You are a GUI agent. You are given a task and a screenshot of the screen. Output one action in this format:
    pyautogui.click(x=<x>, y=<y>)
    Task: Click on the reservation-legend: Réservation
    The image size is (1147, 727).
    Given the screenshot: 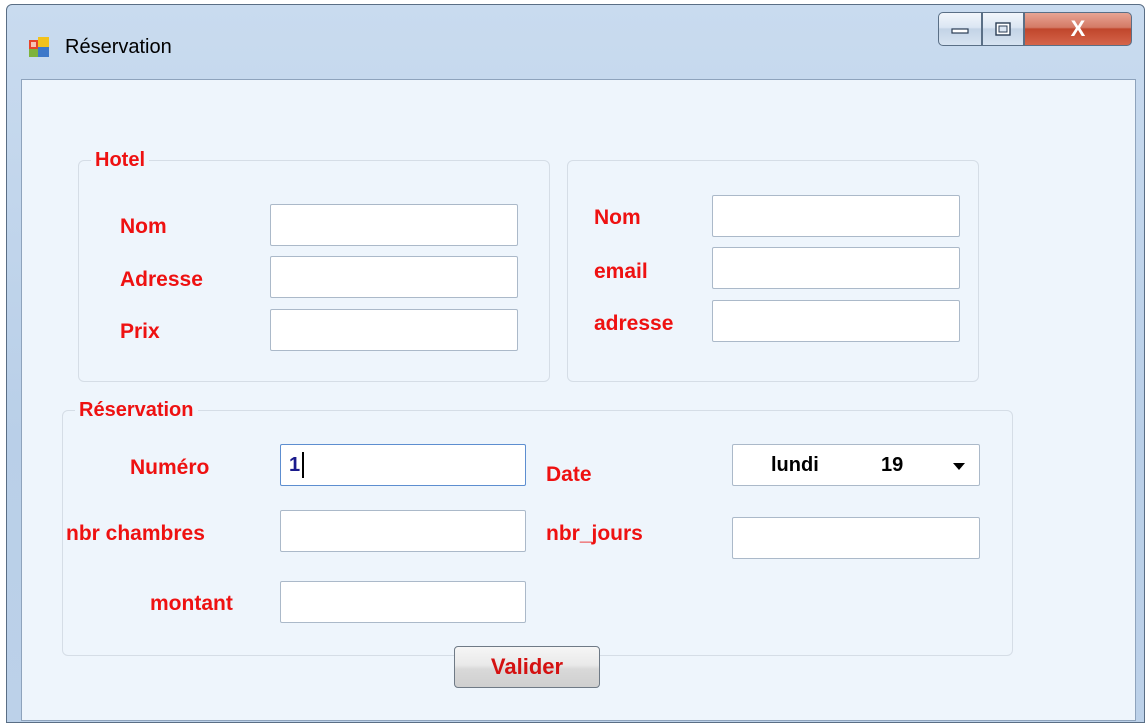 What is the action you would take?
    pyautogui.click(x=136, y=410)
    